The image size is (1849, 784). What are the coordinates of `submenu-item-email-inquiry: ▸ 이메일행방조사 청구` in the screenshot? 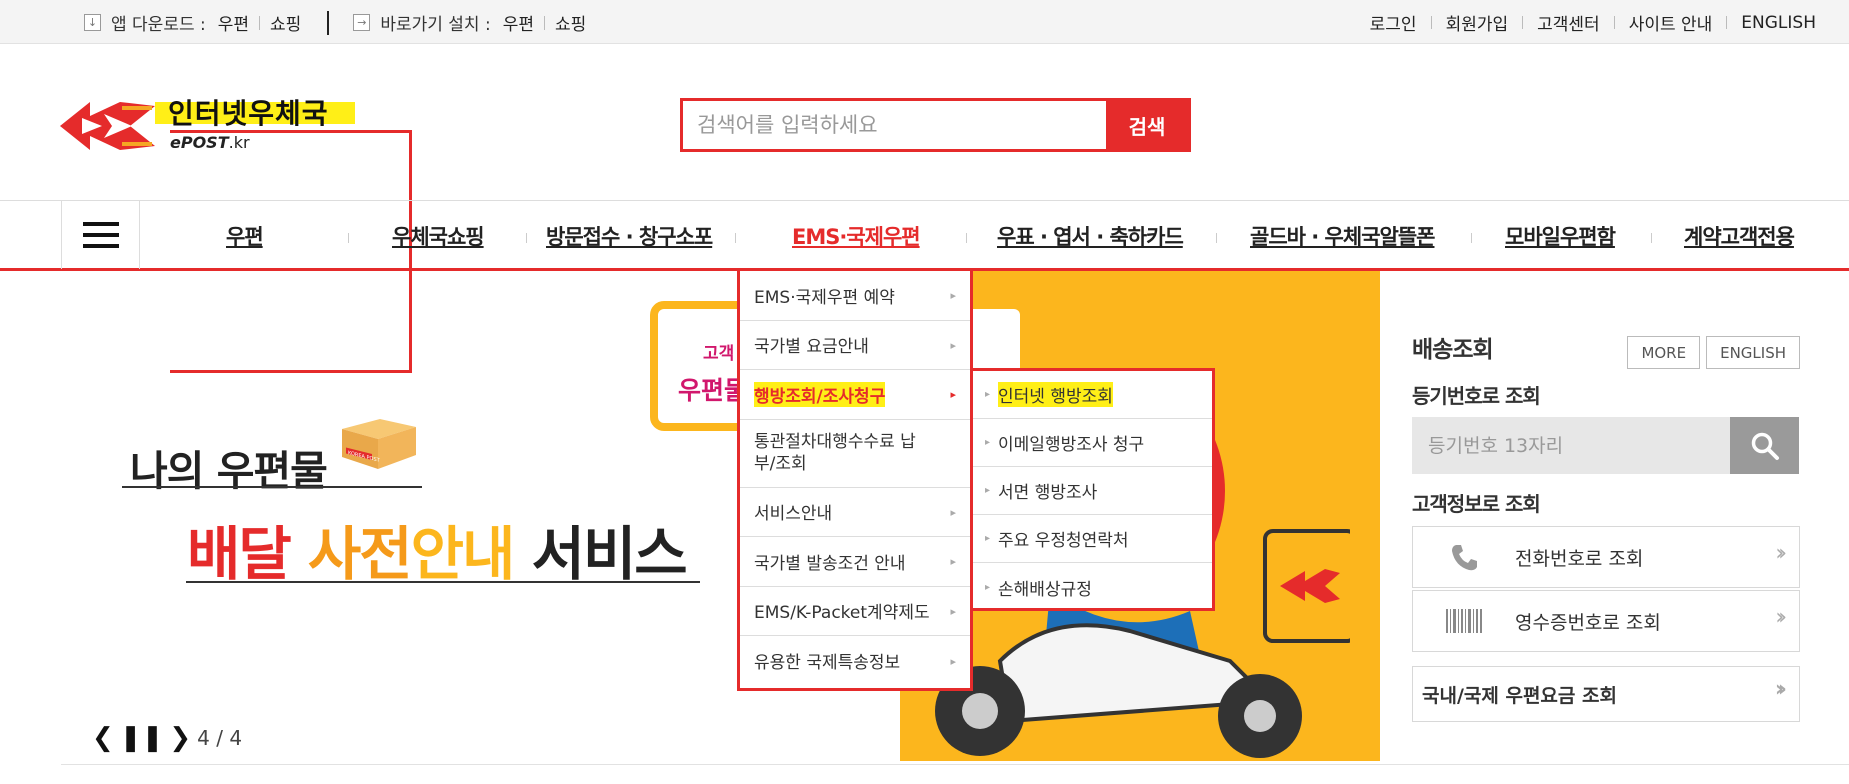 It's located at (1092, 443).